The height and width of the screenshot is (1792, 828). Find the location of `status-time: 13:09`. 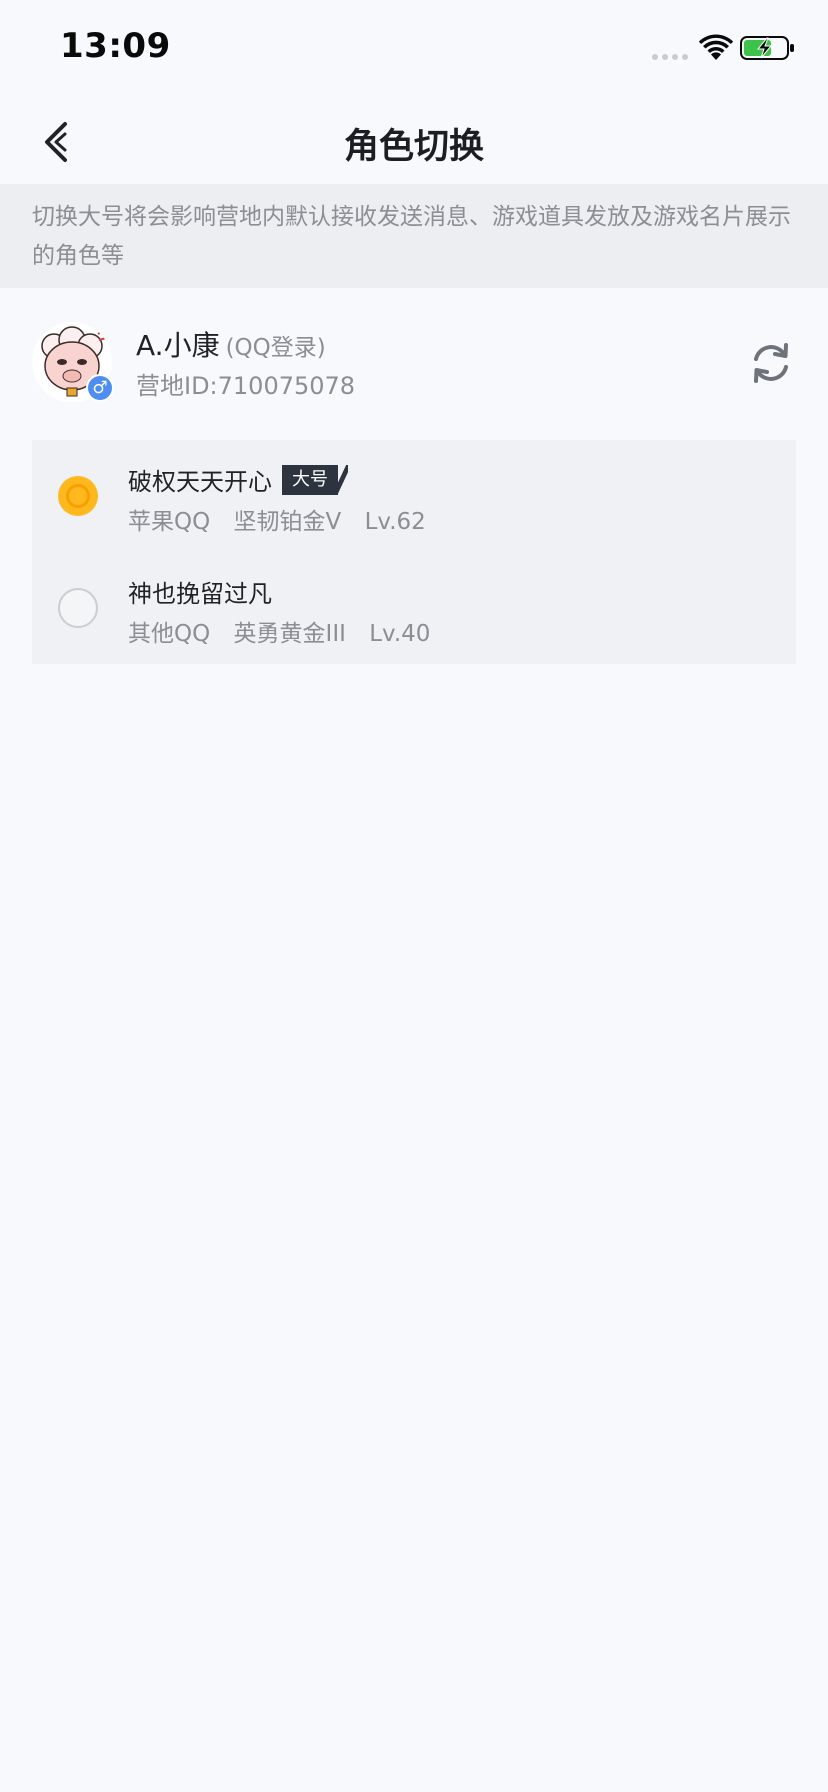

status-time: 13:09 is located at coordinates (115, 46).